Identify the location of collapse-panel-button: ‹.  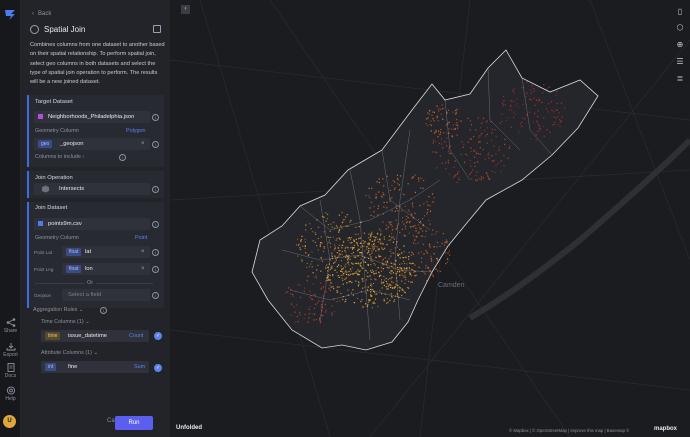
(185, 9).